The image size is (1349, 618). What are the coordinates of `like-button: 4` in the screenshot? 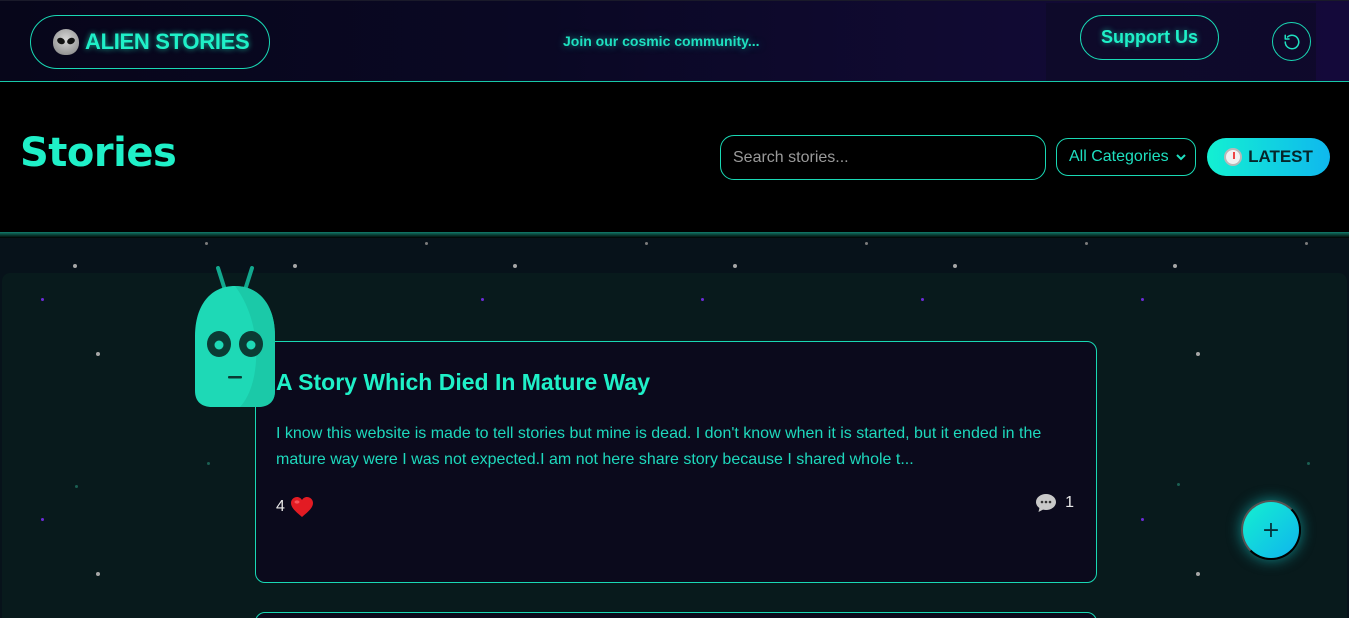 It's located at (295, 507).